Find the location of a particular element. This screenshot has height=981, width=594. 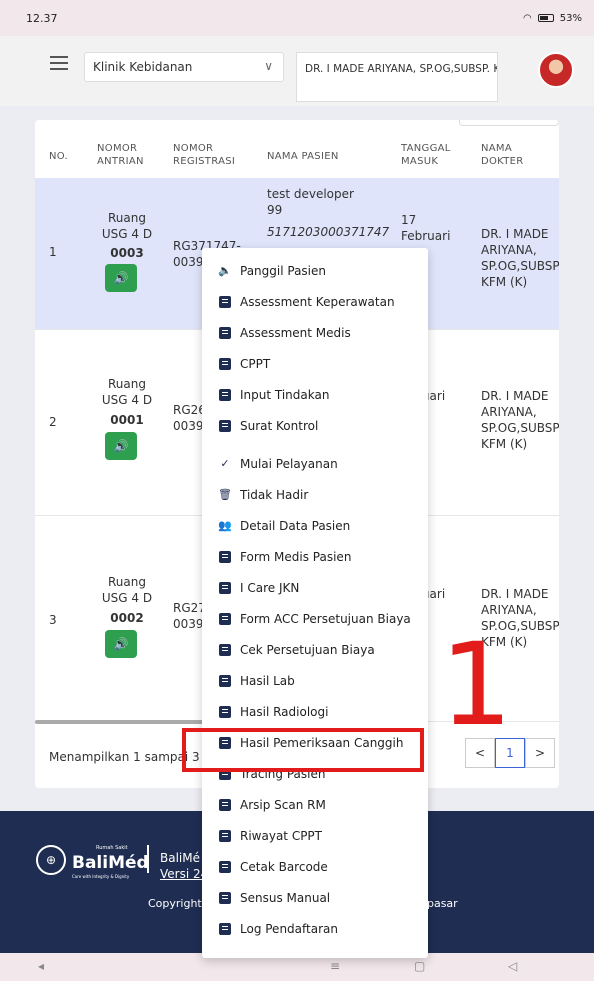

menu-item-cek-persetujuan: Cek Persetujuan Biaya is located at coordinates (315, 649).